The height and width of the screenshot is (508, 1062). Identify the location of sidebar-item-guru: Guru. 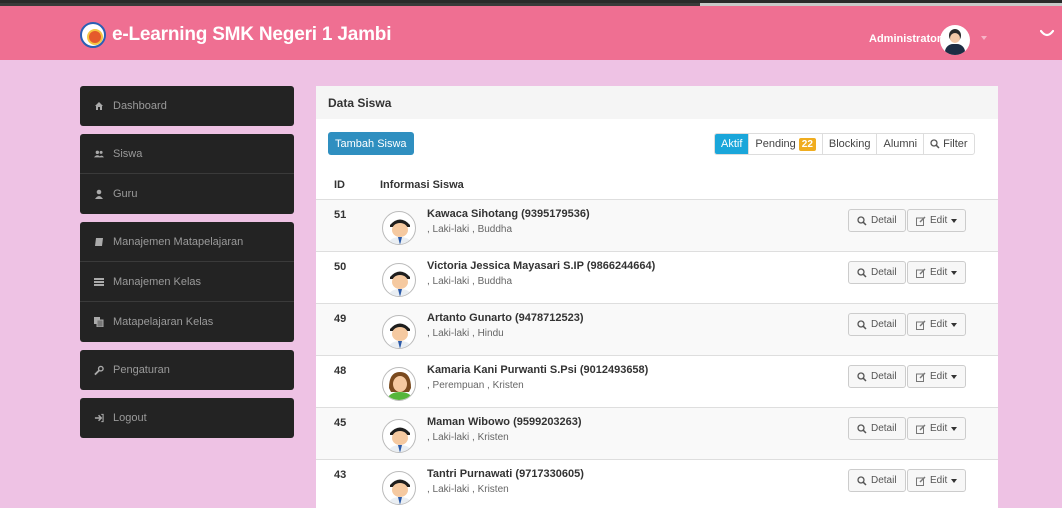
(187, 194).